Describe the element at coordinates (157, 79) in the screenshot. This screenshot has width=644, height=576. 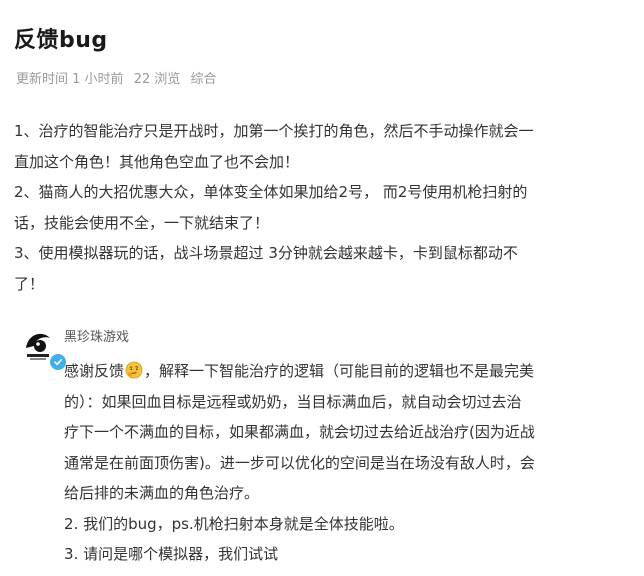
I see `view-count: 22 浏览` at that location.